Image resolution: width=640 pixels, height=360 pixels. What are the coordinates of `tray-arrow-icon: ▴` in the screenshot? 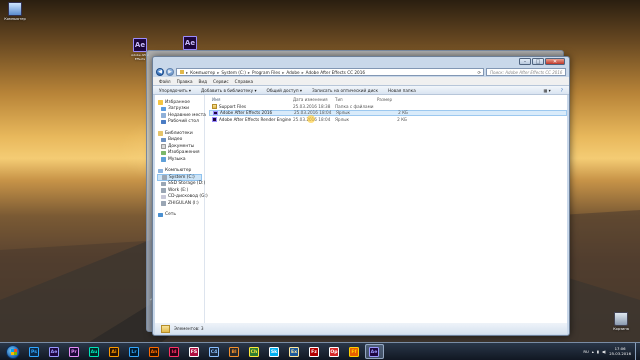 It's located at (593, 351).